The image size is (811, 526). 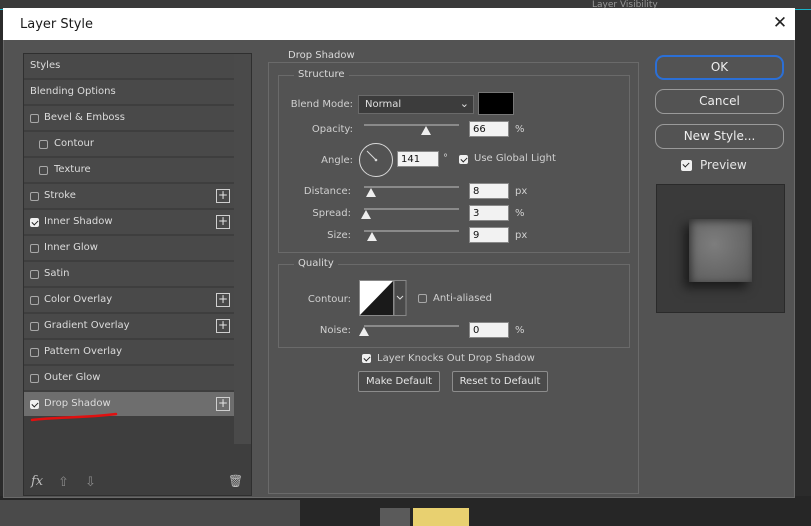 What do you see at coordinates (335, 330) in the screenshot?
I see `noise-label: Noise:` at bounding box center [335, 330].